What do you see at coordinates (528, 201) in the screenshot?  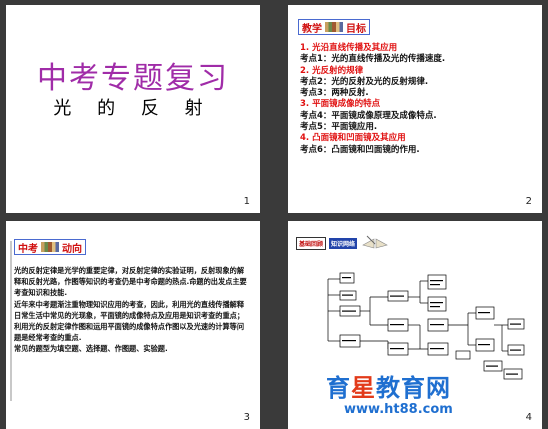 I see `slide-number: 2` at bounding box center [528, 201].